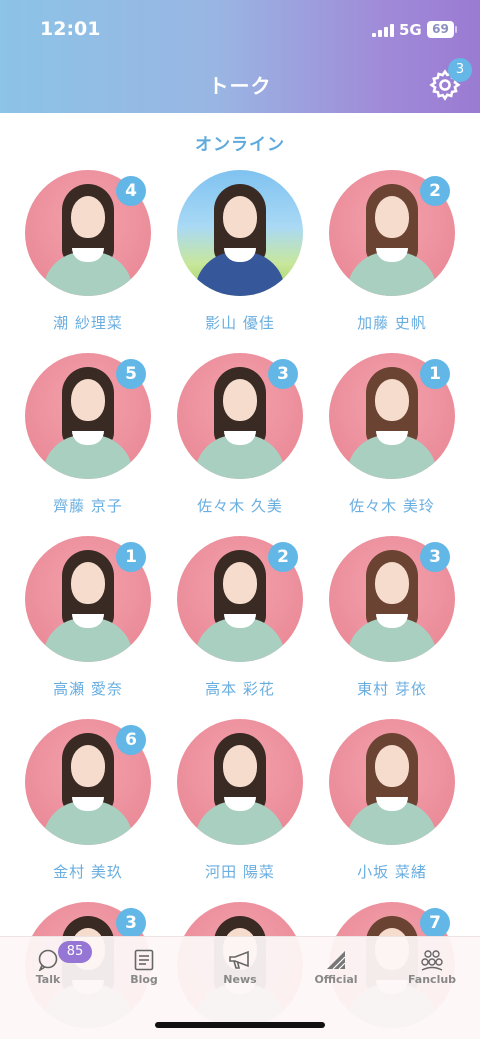 The width and height of the screenshot is (480, 1039). I want to click on unread-badge: 6, so click(131, 740).